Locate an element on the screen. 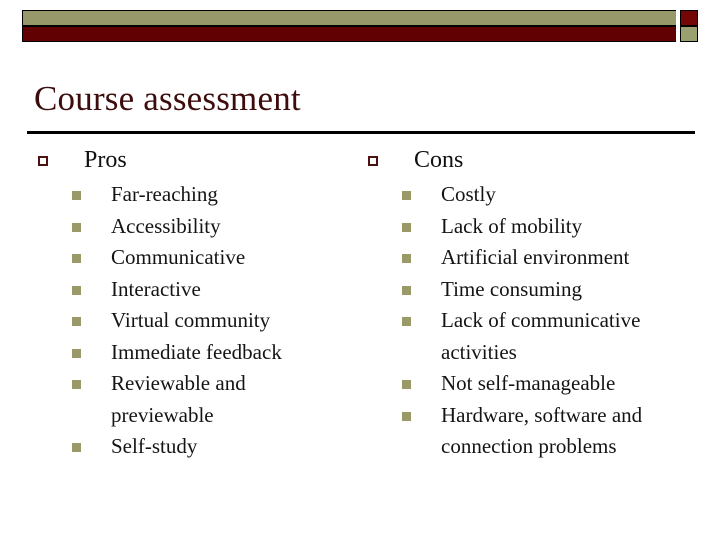 This screenshot has width=720, height=540. list-item: Far-reaching is located at coordinates (220, 195).